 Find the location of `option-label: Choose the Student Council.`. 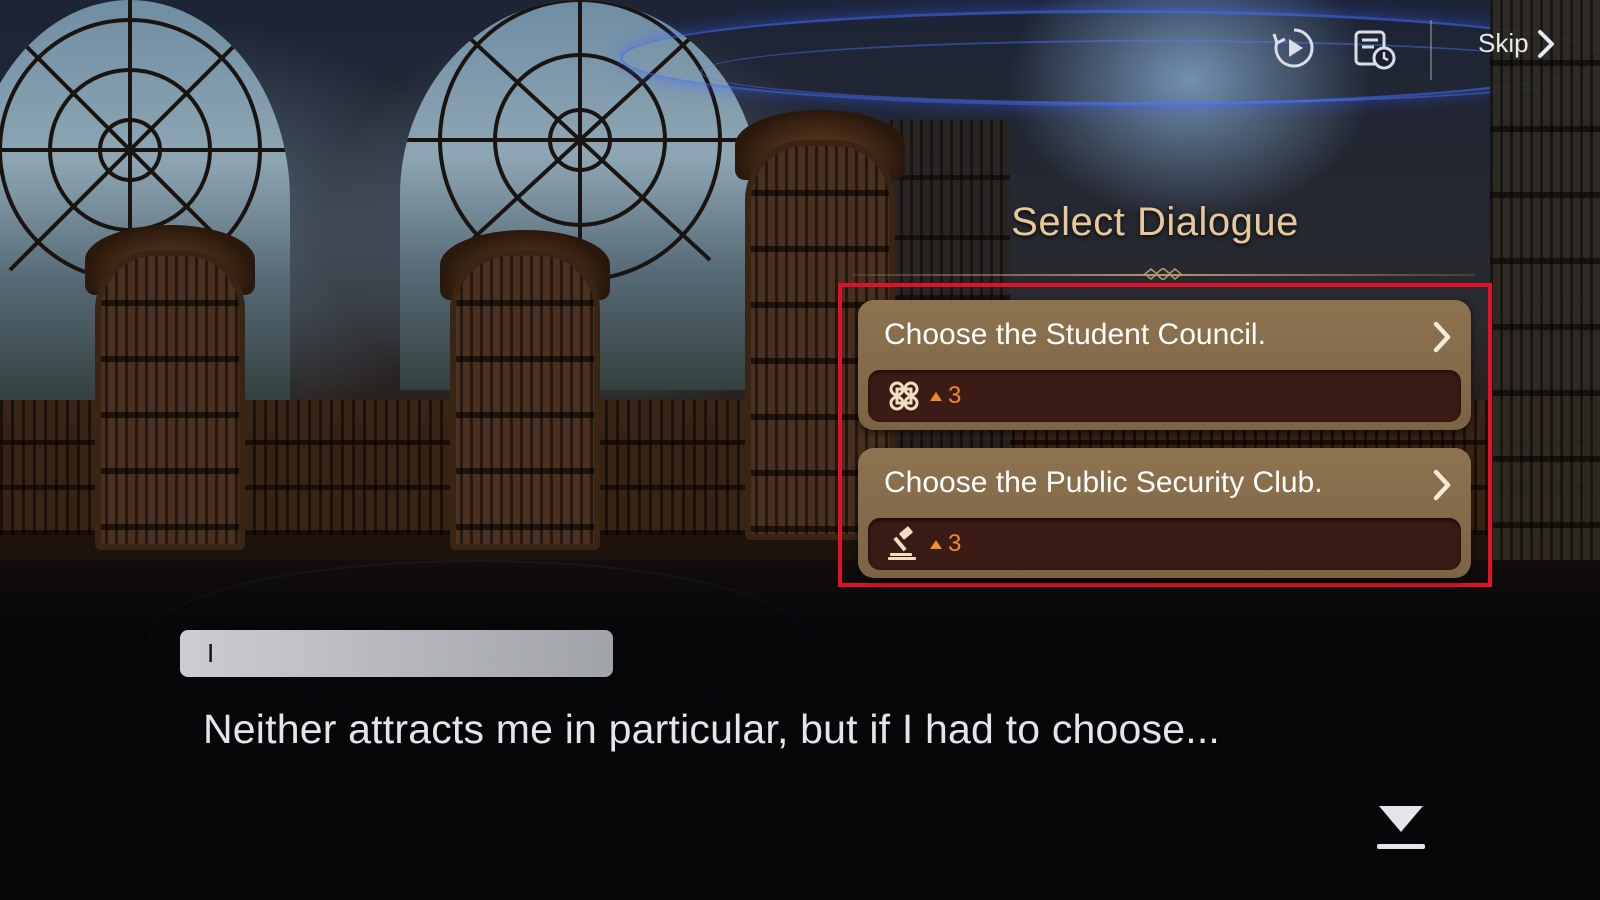

option-label: Choose the Student Council. is located at coordinates (1075, 334).